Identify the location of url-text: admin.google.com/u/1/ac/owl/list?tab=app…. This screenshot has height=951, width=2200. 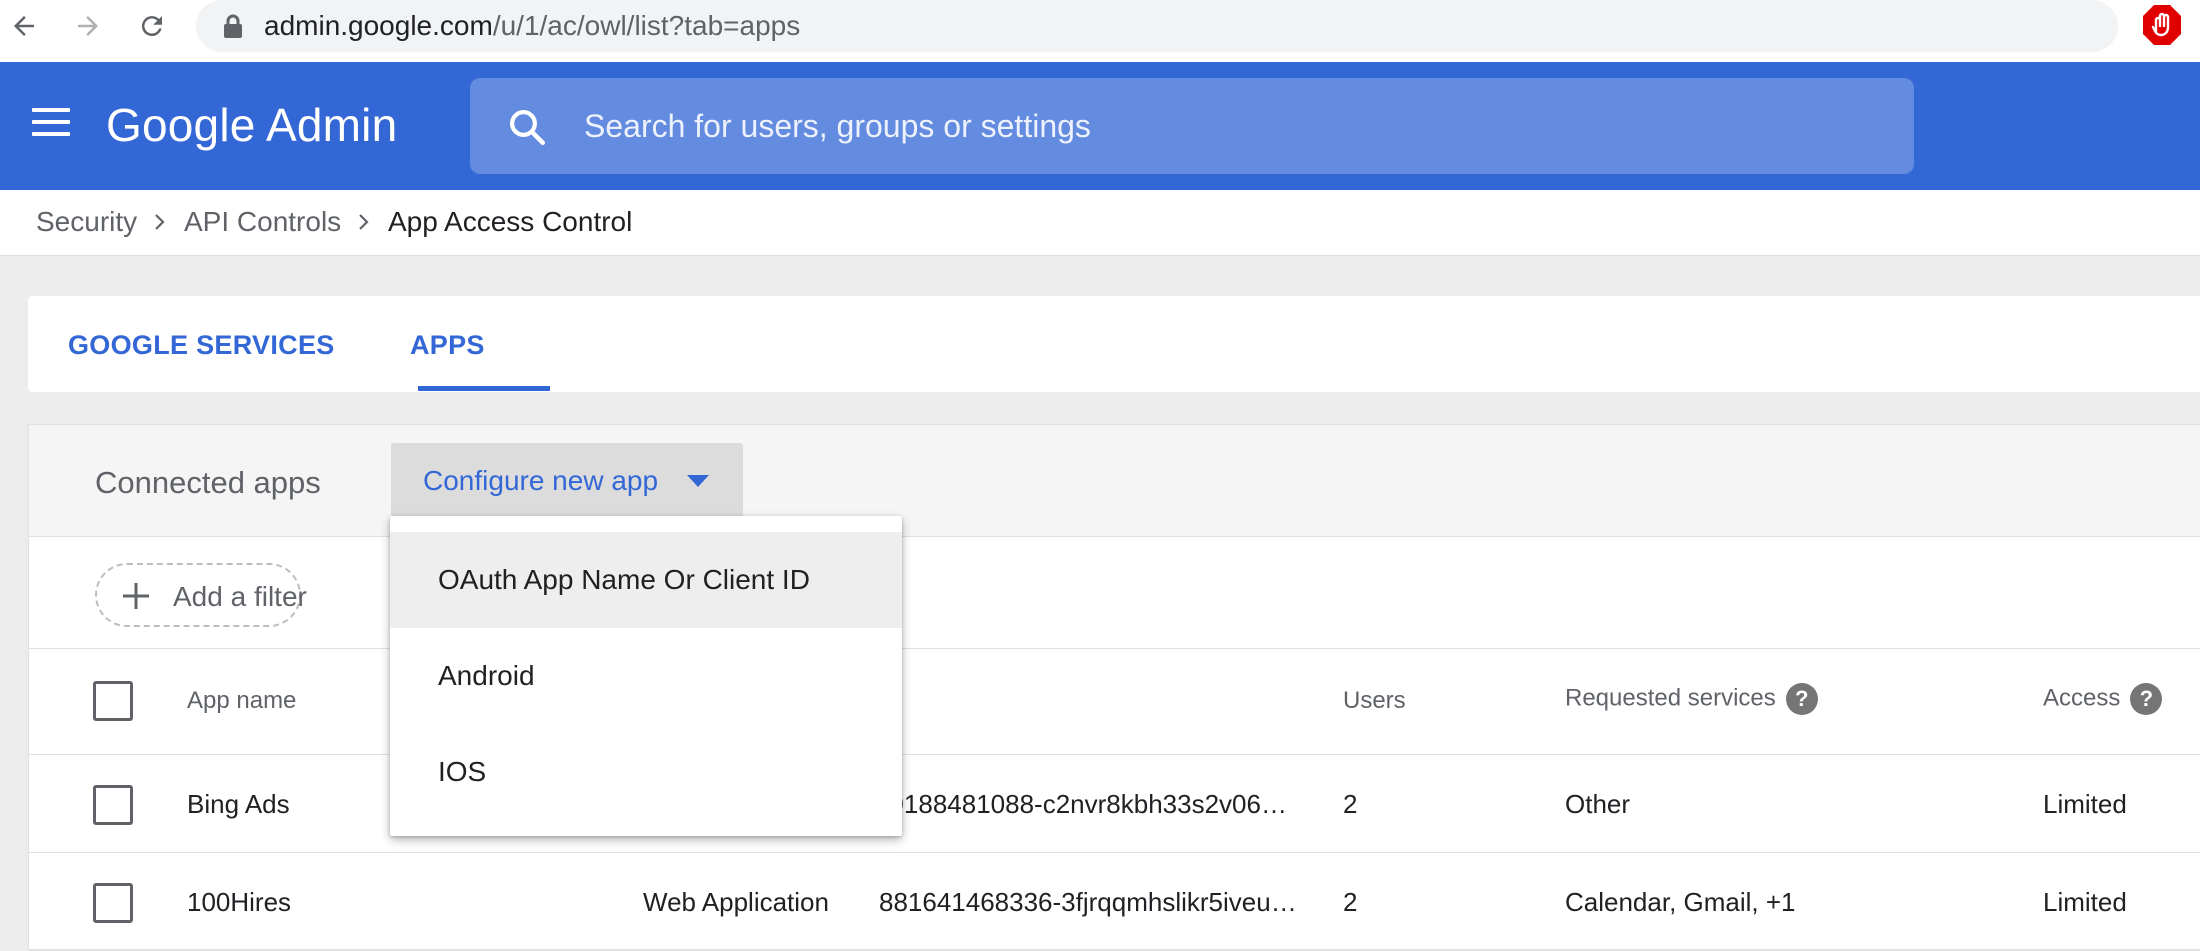
(532, 25).